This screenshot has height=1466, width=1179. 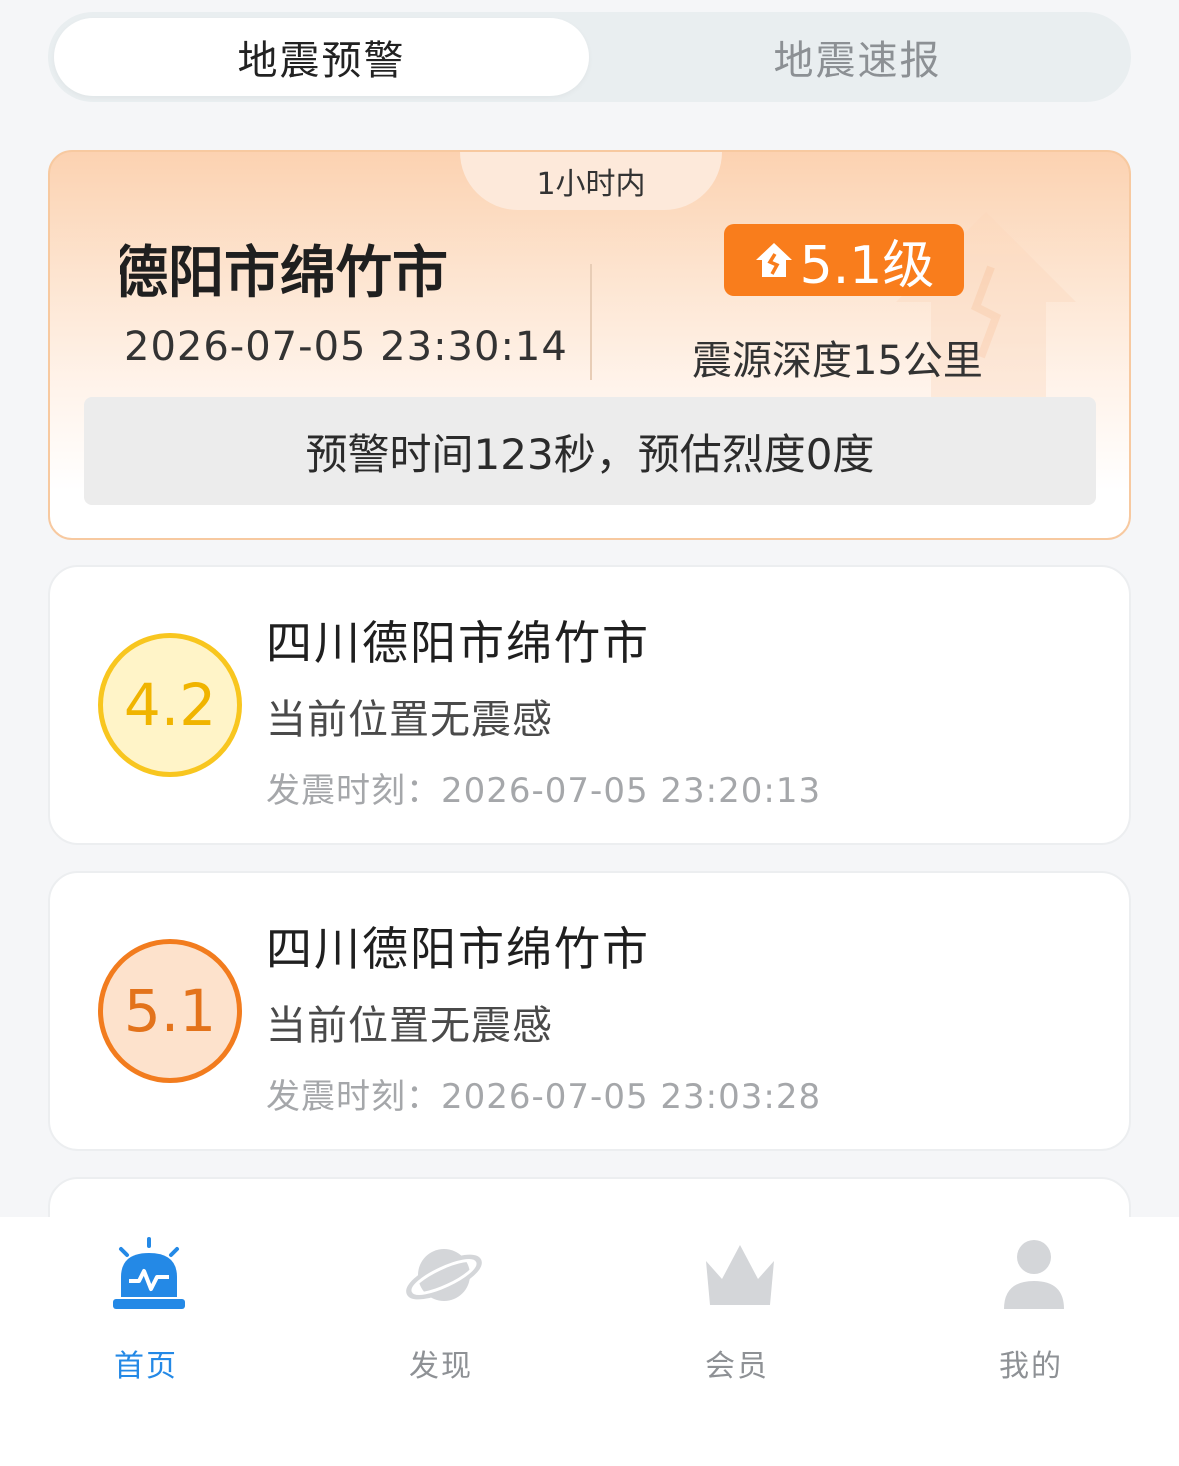 I want to click on tab-earthquake-warning: 地震预警, so click(x=321, y=57).